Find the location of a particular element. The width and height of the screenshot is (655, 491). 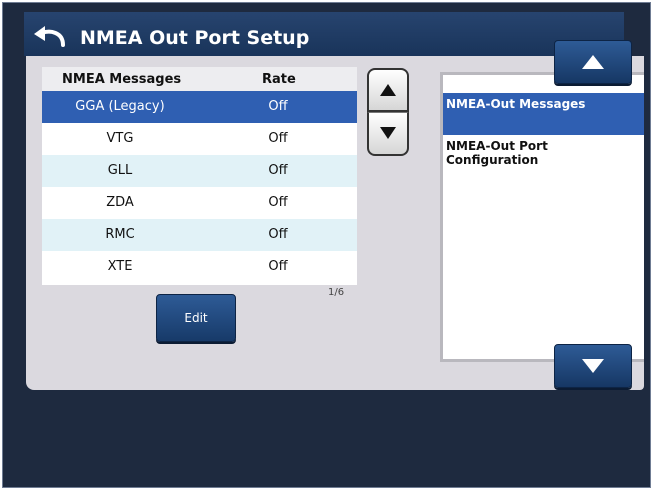

page-down-button is located at coordinates (593, 366).